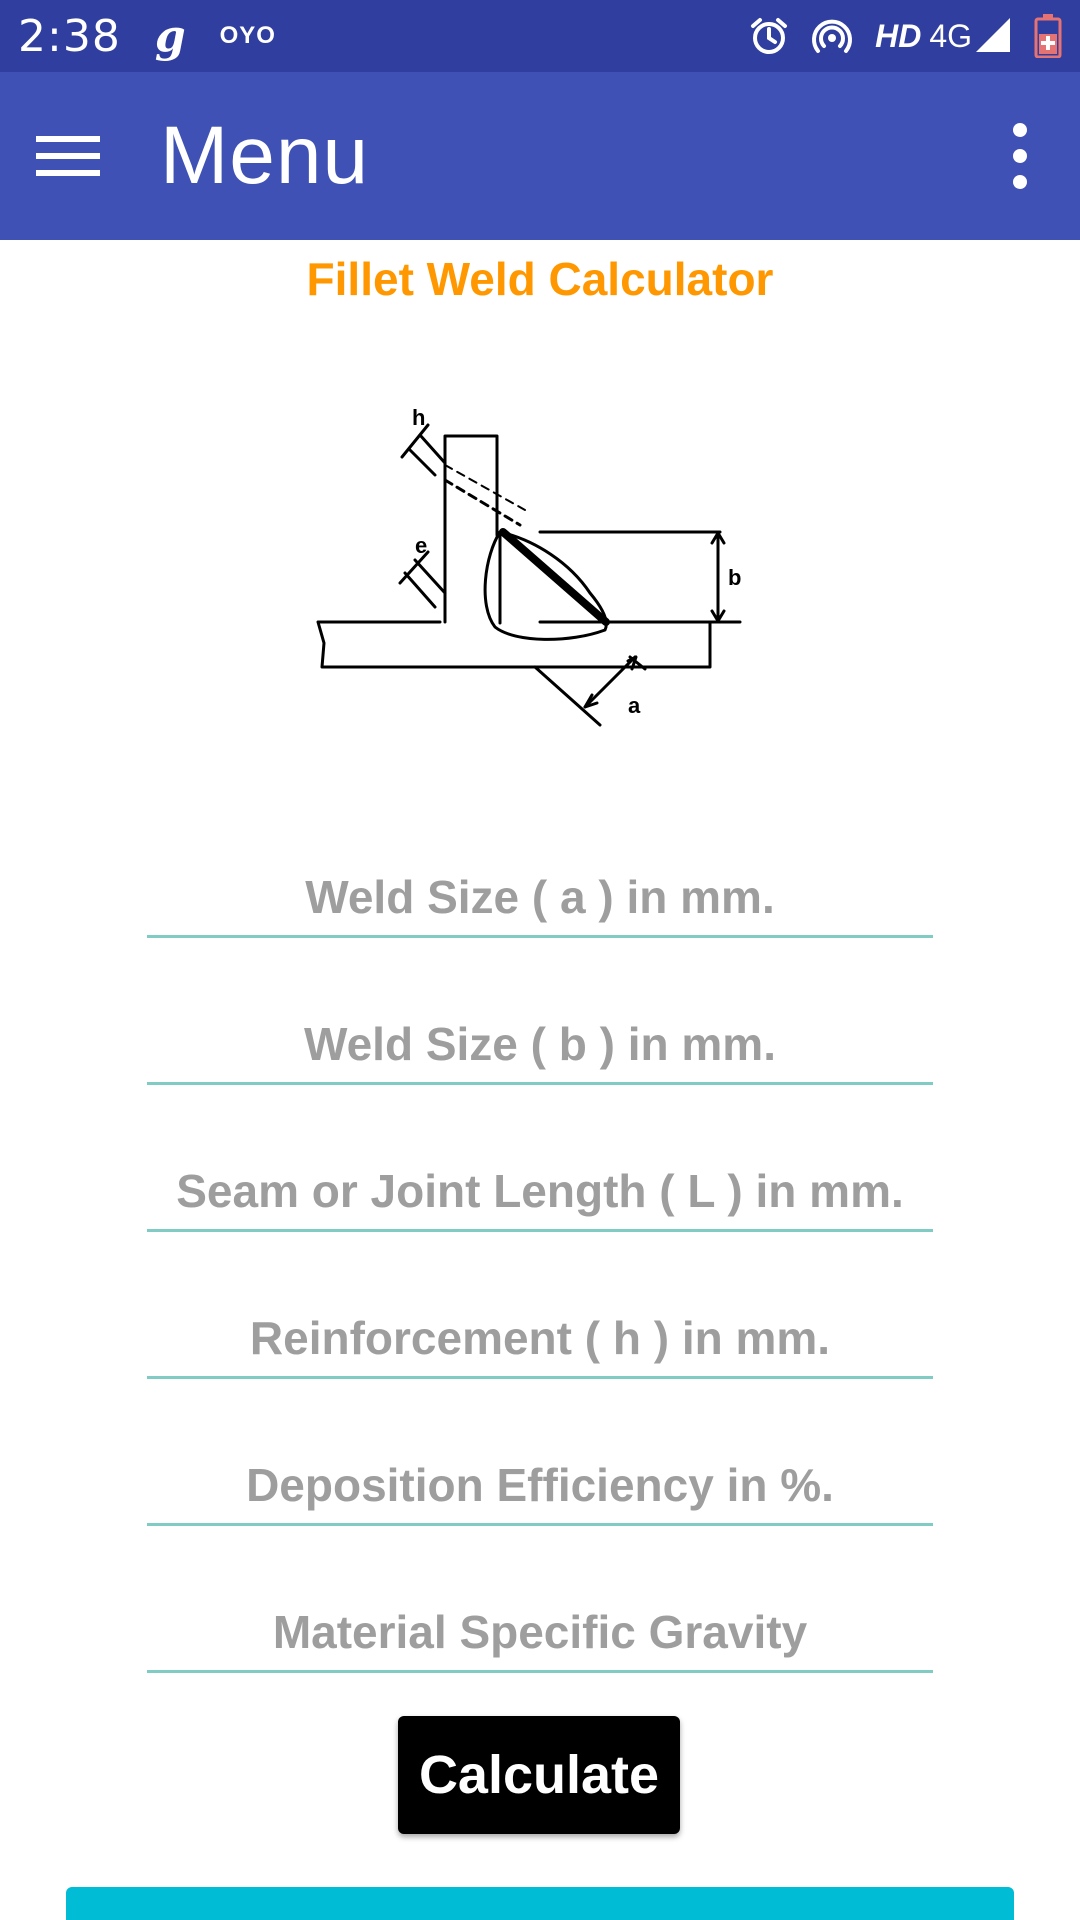  Describe the element at coordinates (540, 1045) in the screenshot. I see `weld-size-b-input` at that location.